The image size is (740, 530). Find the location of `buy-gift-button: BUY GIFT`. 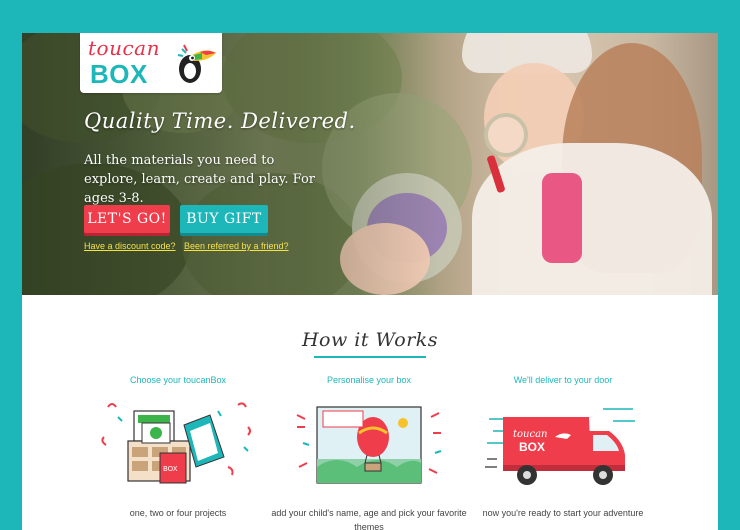

buy-gift-button: BUY GIFT is located at coordinates (224, 219).